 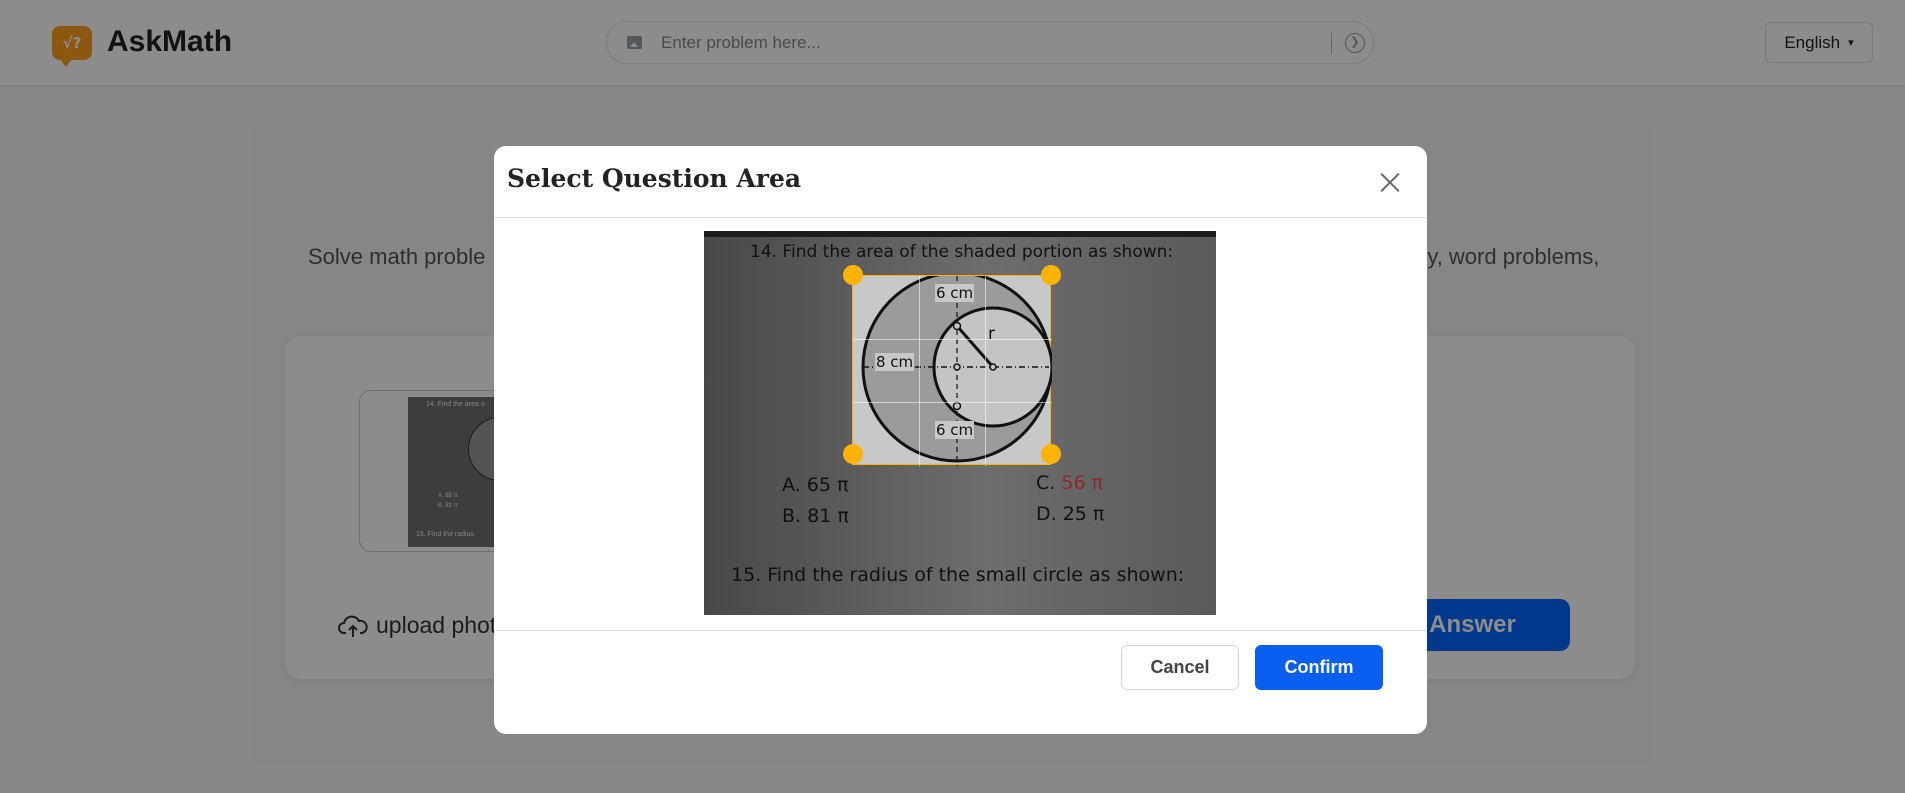 What do you see at coordinates (815, 516) in the screenshot?
I see `option-b-text: B. 81 π` at bounding box center [815, 516].